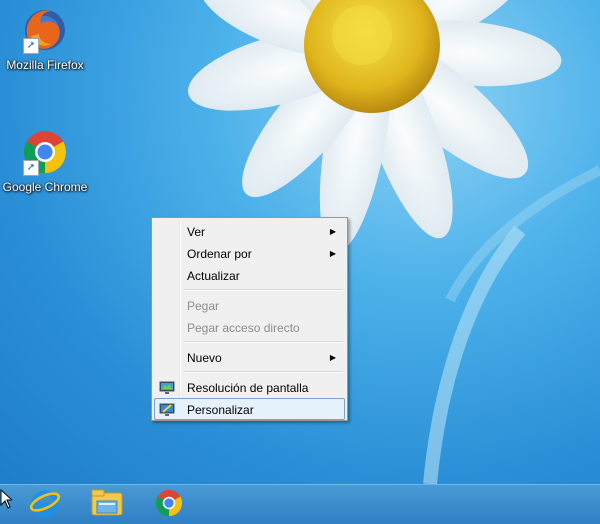 The image size is (600, 524). What do you see at coordinates (249, 275) in the screenshot?
I see `menu-item-actualizar: Actualizar` at bounding box center [249, 275].